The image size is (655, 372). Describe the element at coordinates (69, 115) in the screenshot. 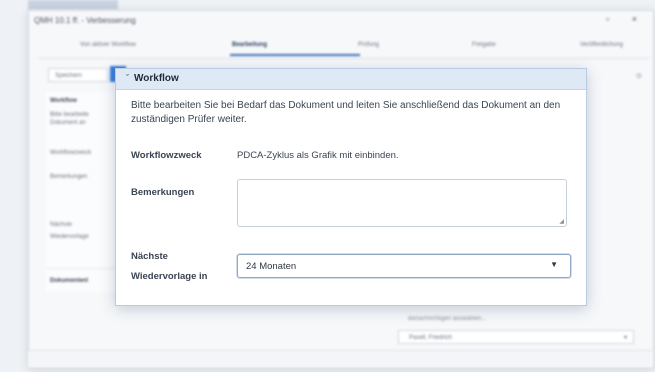

I see `bg-item-text-1: Bitte bearbeite` at that location.